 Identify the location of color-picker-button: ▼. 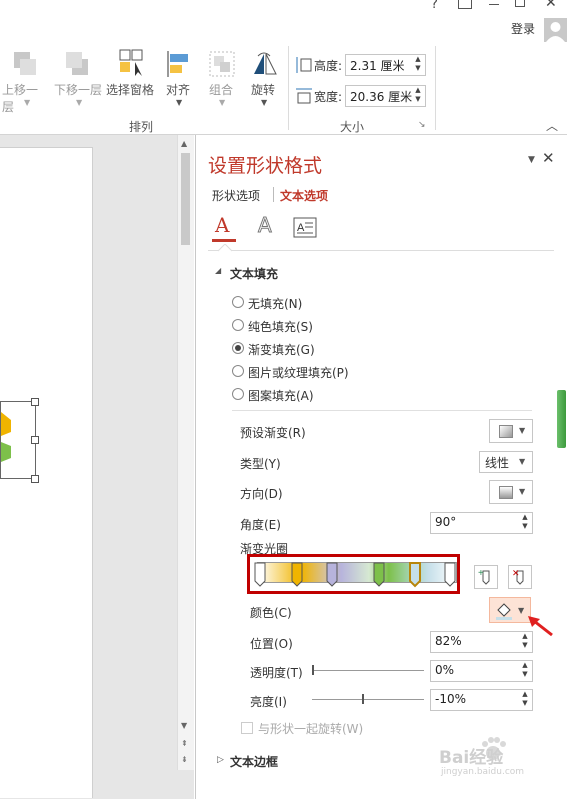
(510, 610).